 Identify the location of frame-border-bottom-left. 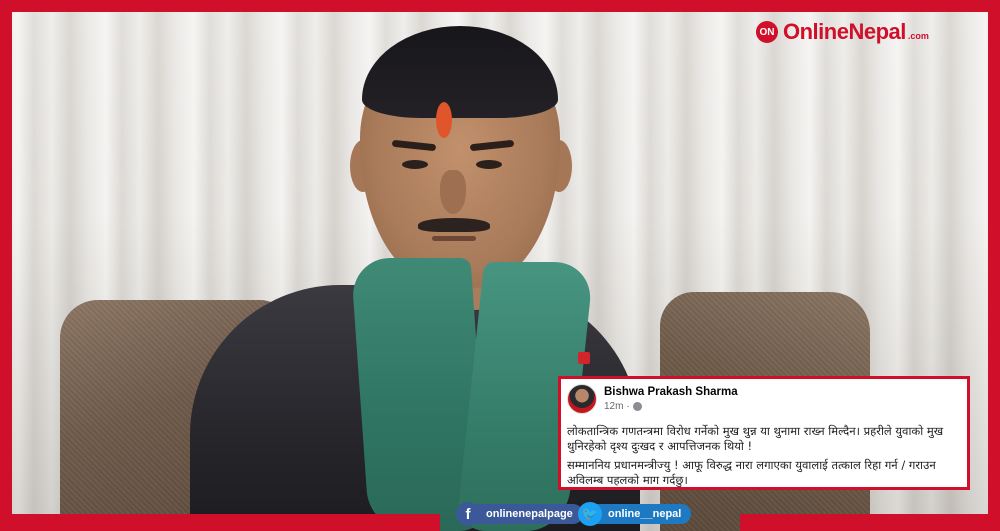
(220, 522).